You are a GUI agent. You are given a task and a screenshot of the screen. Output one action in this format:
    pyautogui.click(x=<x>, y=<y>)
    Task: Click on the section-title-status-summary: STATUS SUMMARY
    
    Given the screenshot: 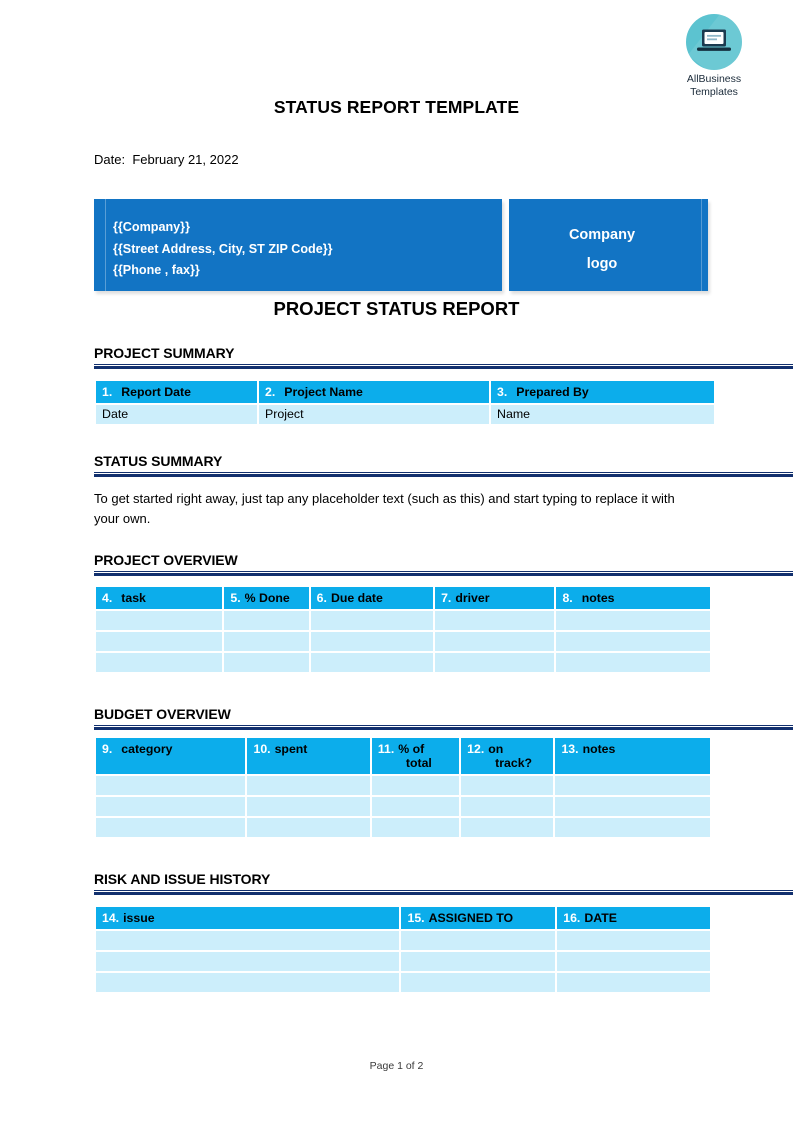 What is the action you would take?
    pyautogui.click(x=158, y=461)
    